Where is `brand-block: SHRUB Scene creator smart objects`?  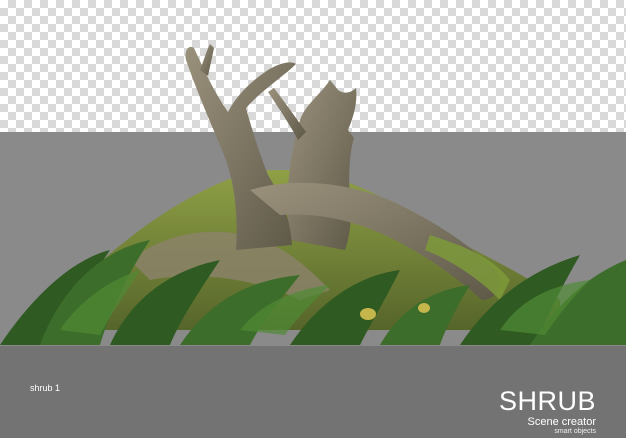
brand-block: SHRUB Scene creator smart objects is located at coordinates (547, 412).